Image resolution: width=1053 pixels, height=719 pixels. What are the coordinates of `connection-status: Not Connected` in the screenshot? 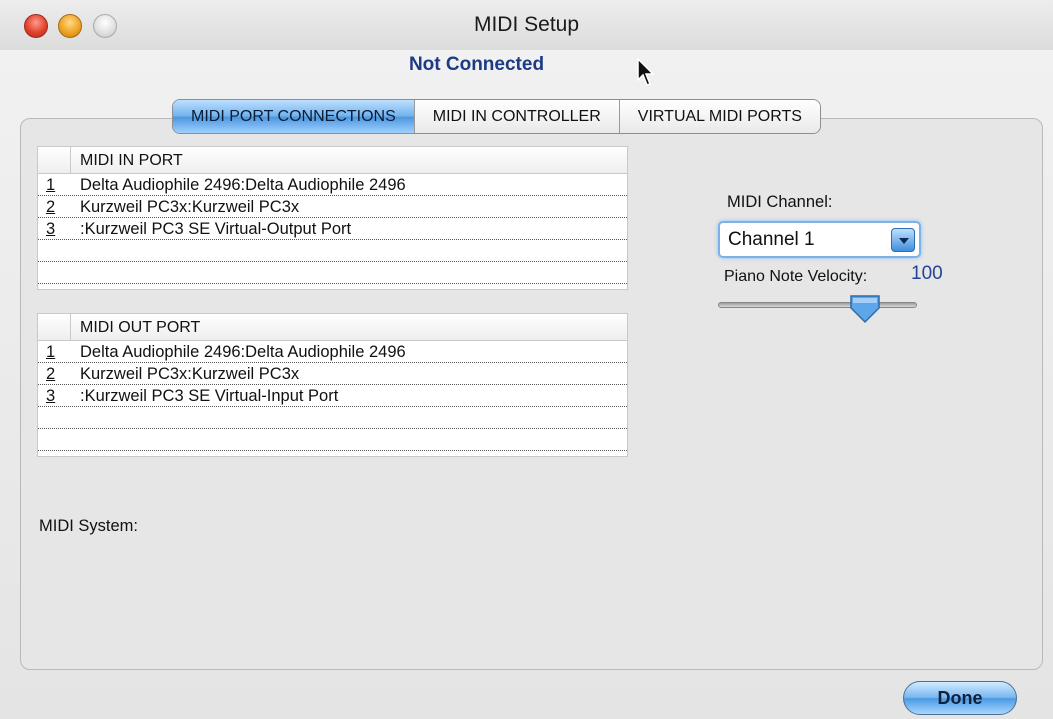 It's located at (476, 64).